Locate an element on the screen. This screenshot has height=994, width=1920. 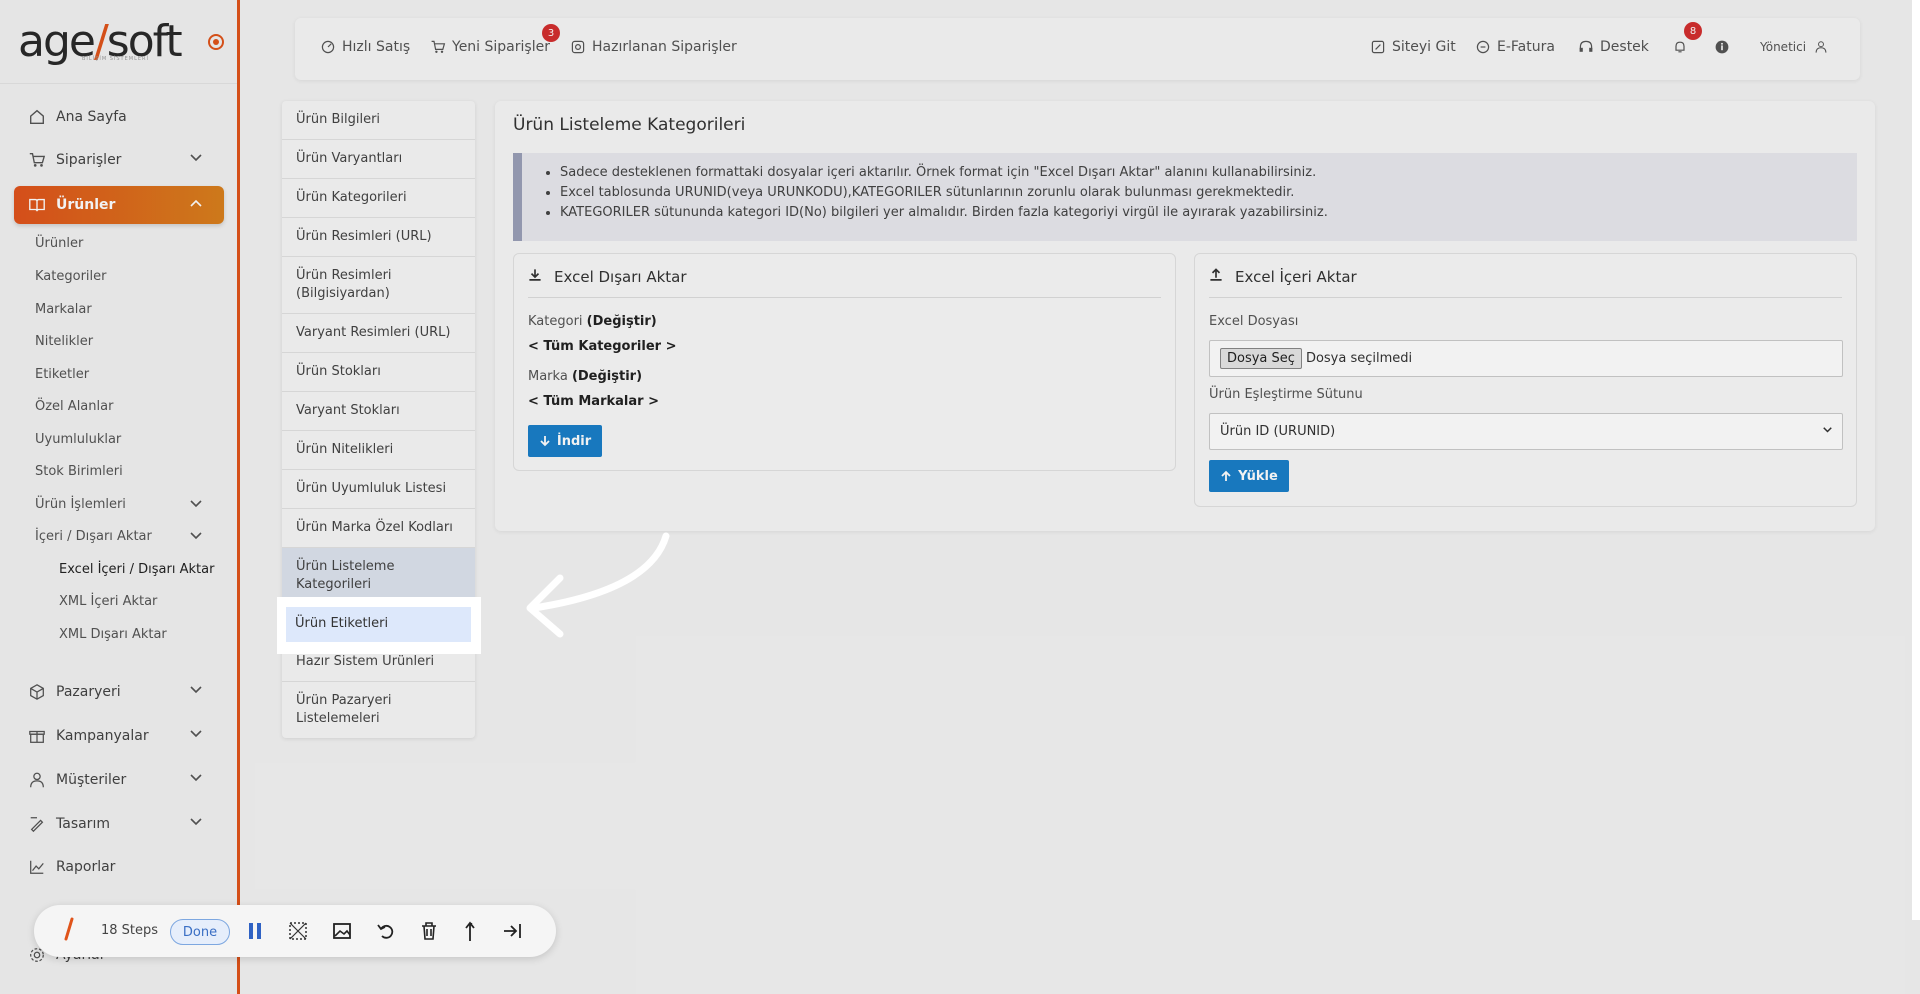
submenu-item: Ürün Bilgileri is located at coordinates (378, 120).